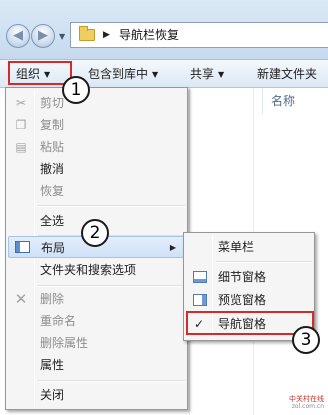 The image size is (328, 415). I want to click on menu-item-label: 恢复, so click(52, 191).